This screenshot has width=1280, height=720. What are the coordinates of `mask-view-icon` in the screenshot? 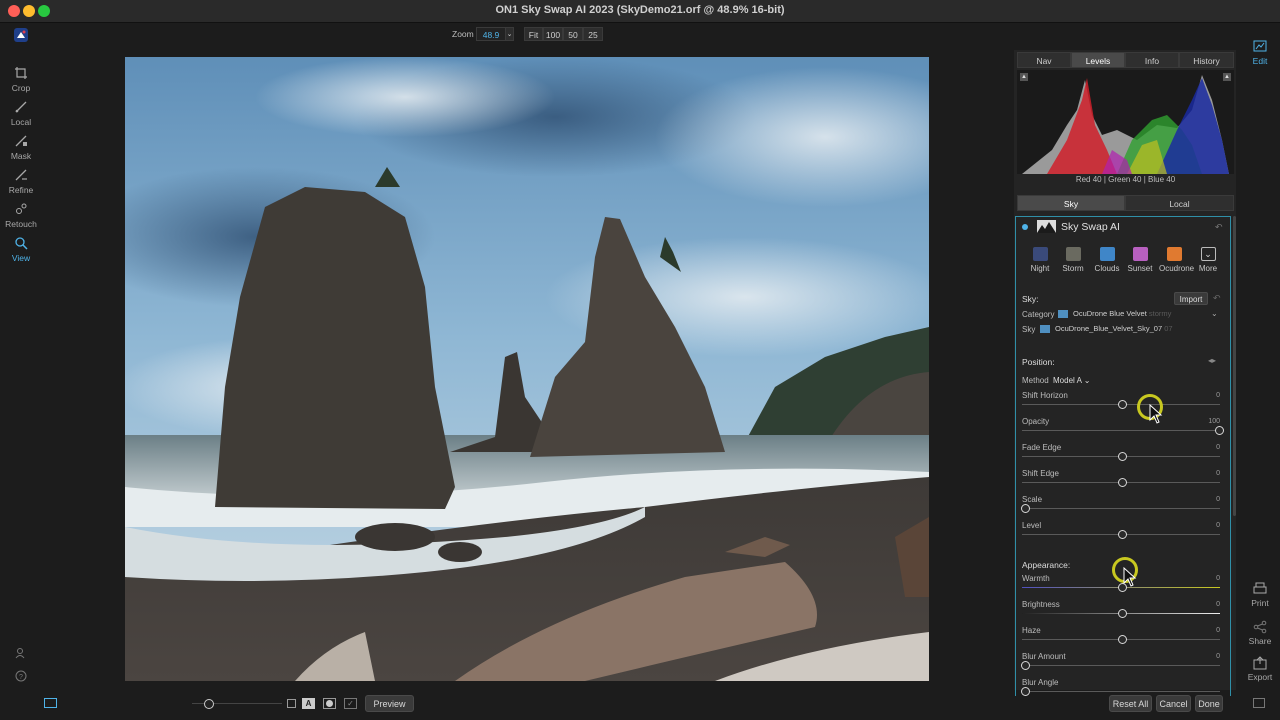 It's located at (329, 703).